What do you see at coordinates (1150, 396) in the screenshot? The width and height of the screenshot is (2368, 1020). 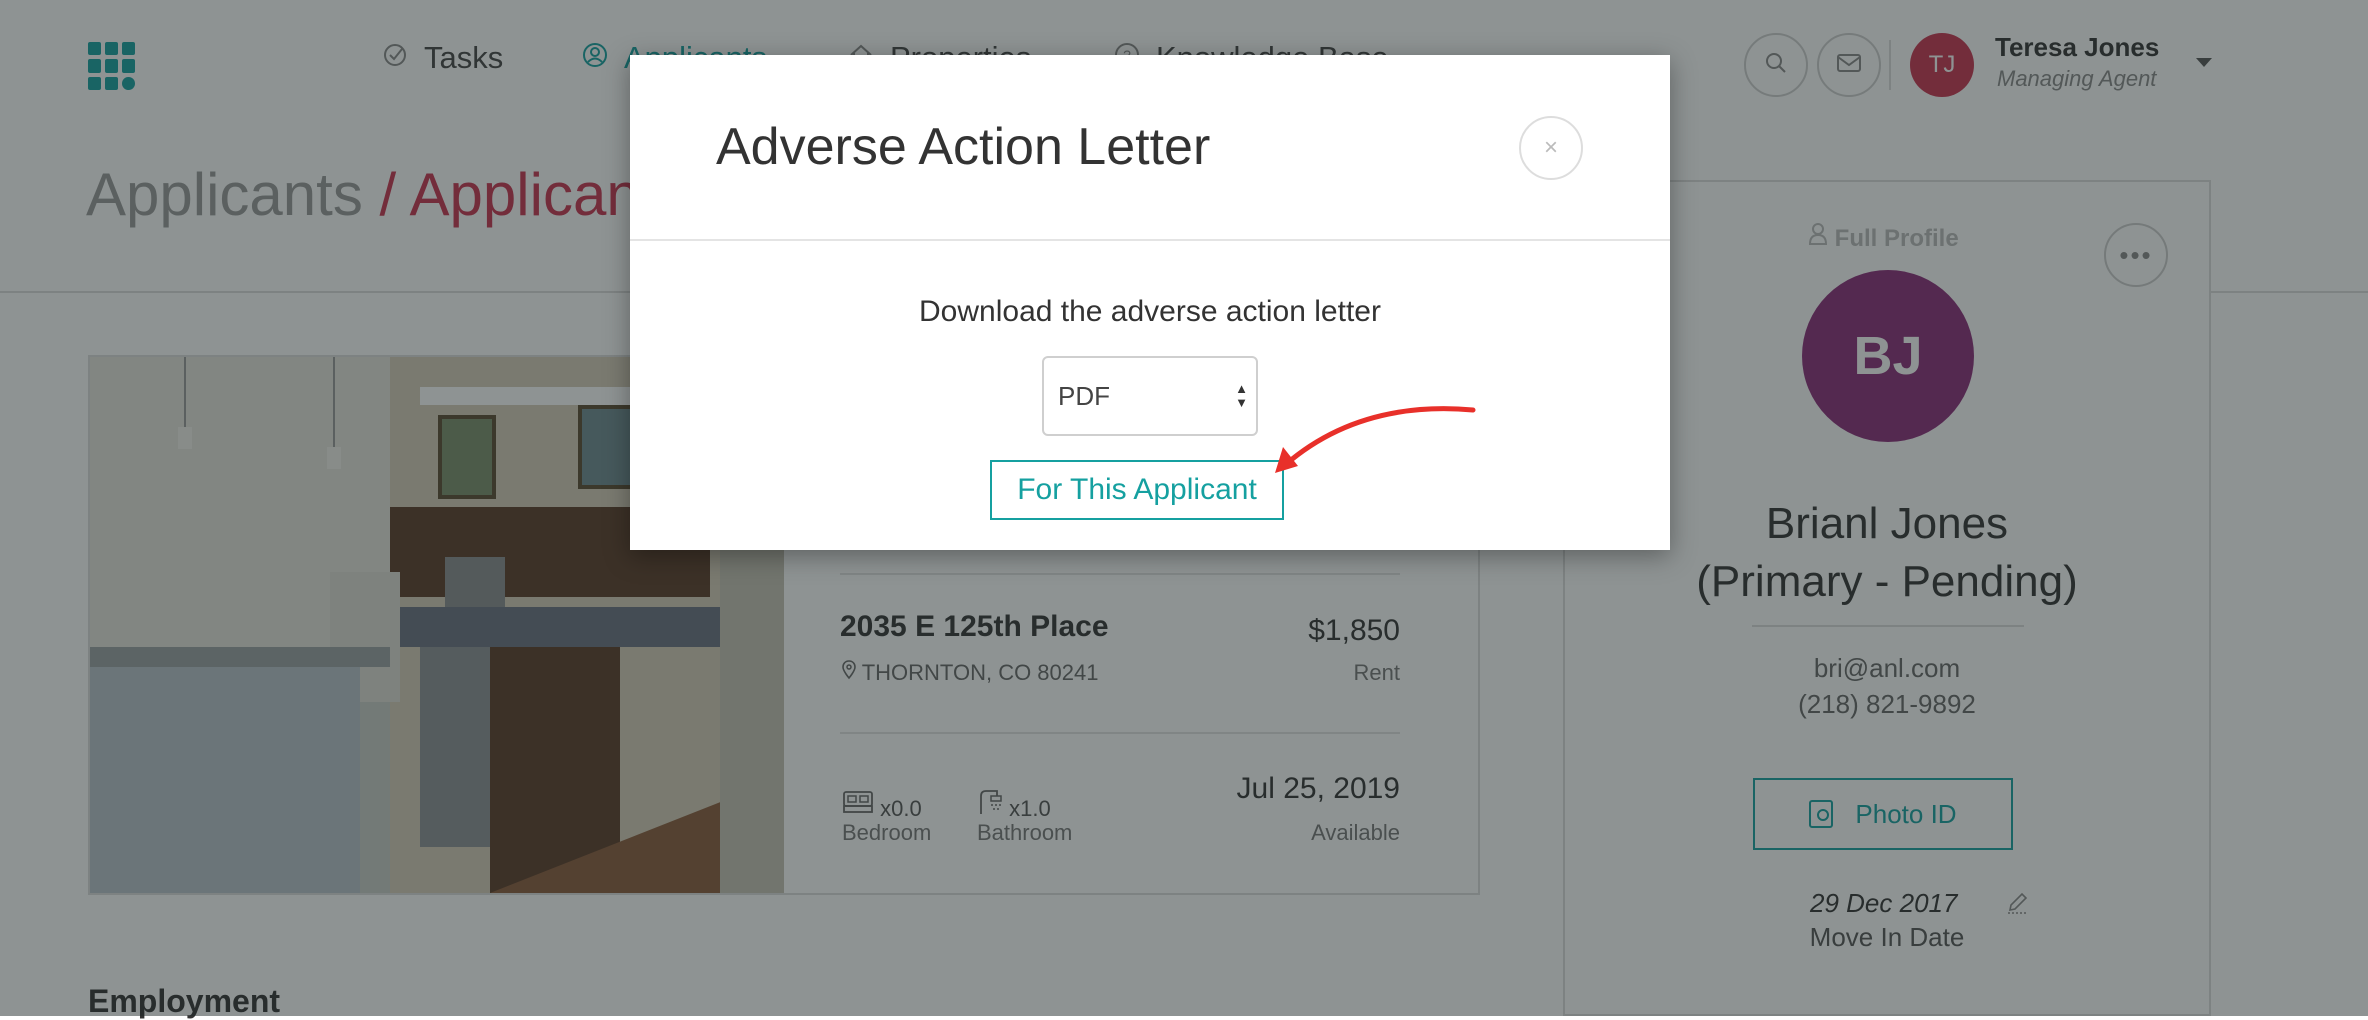 I see `format-select: PDF ▲ ▼` at bounding box center [1150, 396].